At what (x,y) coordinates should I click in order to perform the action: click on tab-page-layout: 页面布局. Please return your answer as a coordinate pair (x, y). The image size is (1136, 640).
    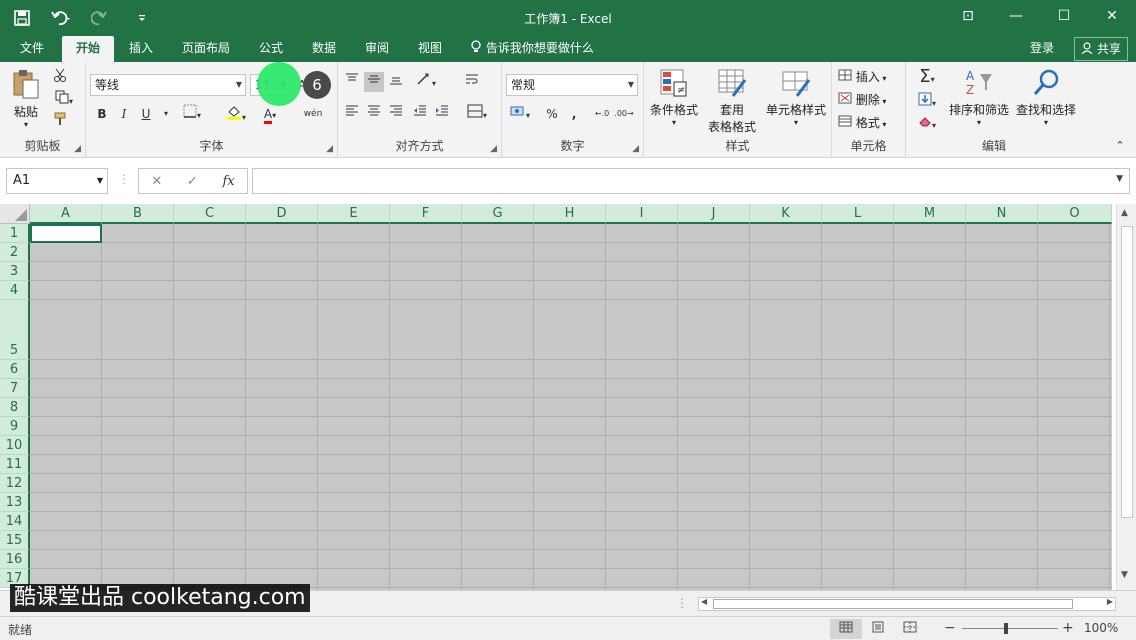
    Looking at the image, I should click on (206, 49).